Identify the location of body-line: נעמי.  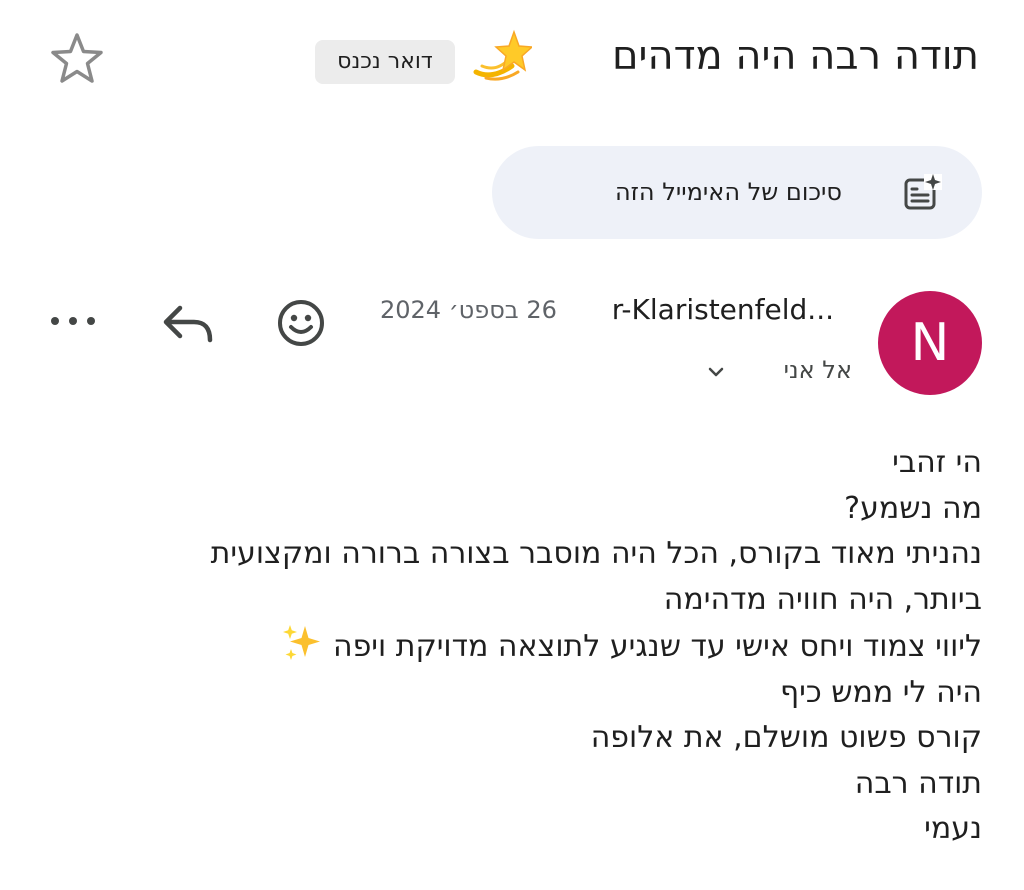
(953, 828).